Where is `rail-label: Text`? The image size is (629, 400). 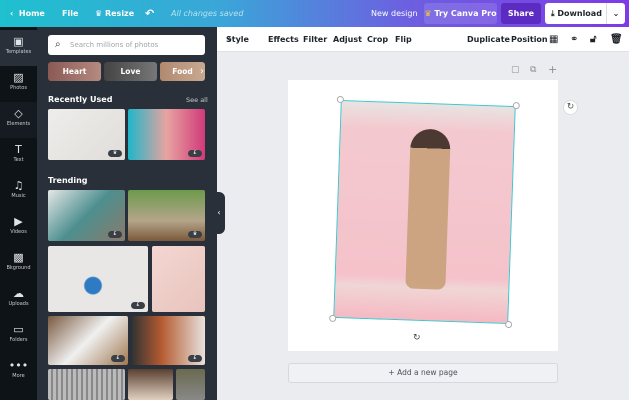 rail-label: Text is located at coordinates (18, 160).